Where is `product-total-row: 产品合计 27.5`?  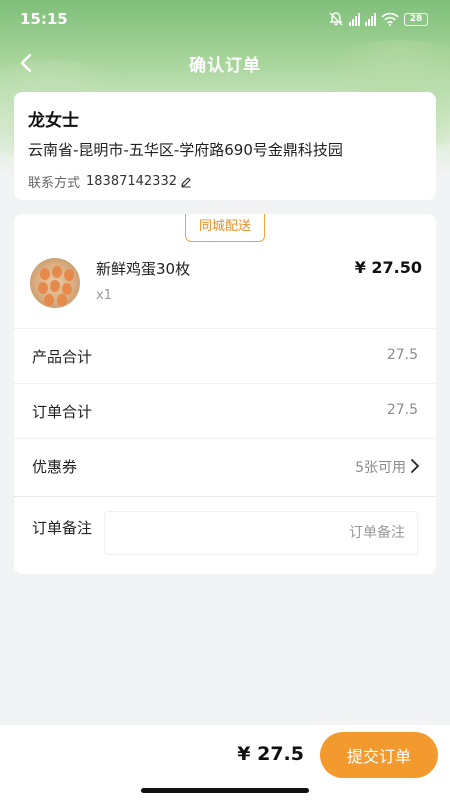 product-total-row: 产品合计 27.5 is located at coordinates (225, 355).